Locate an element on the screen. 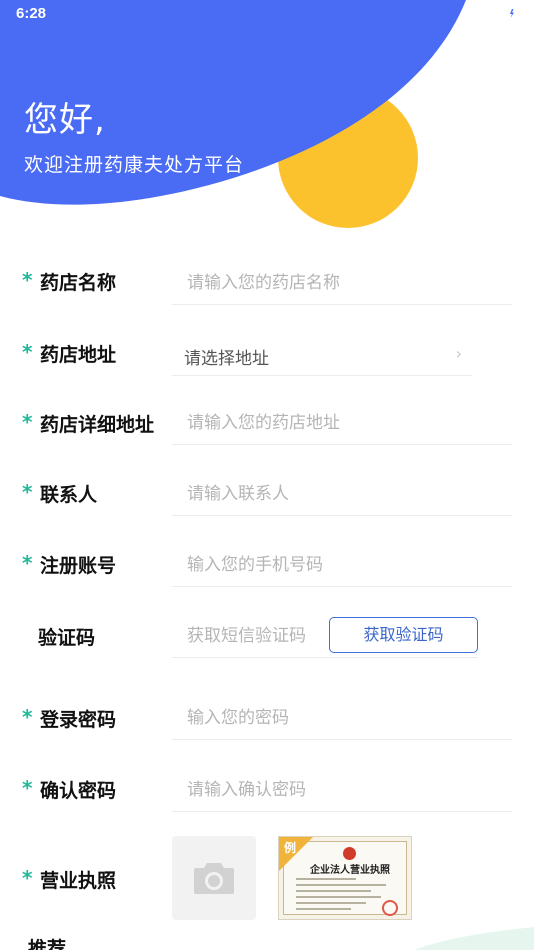 The width and height of the screenshot is (534, 950). account-label: 注册账号 is located at coordinates (78, 566).